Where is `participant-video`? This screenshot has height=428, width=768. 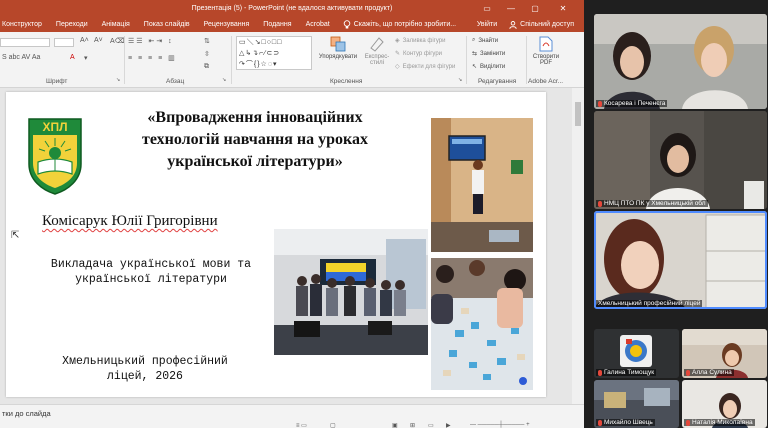 participant-video is located at coordinates (680, 260).